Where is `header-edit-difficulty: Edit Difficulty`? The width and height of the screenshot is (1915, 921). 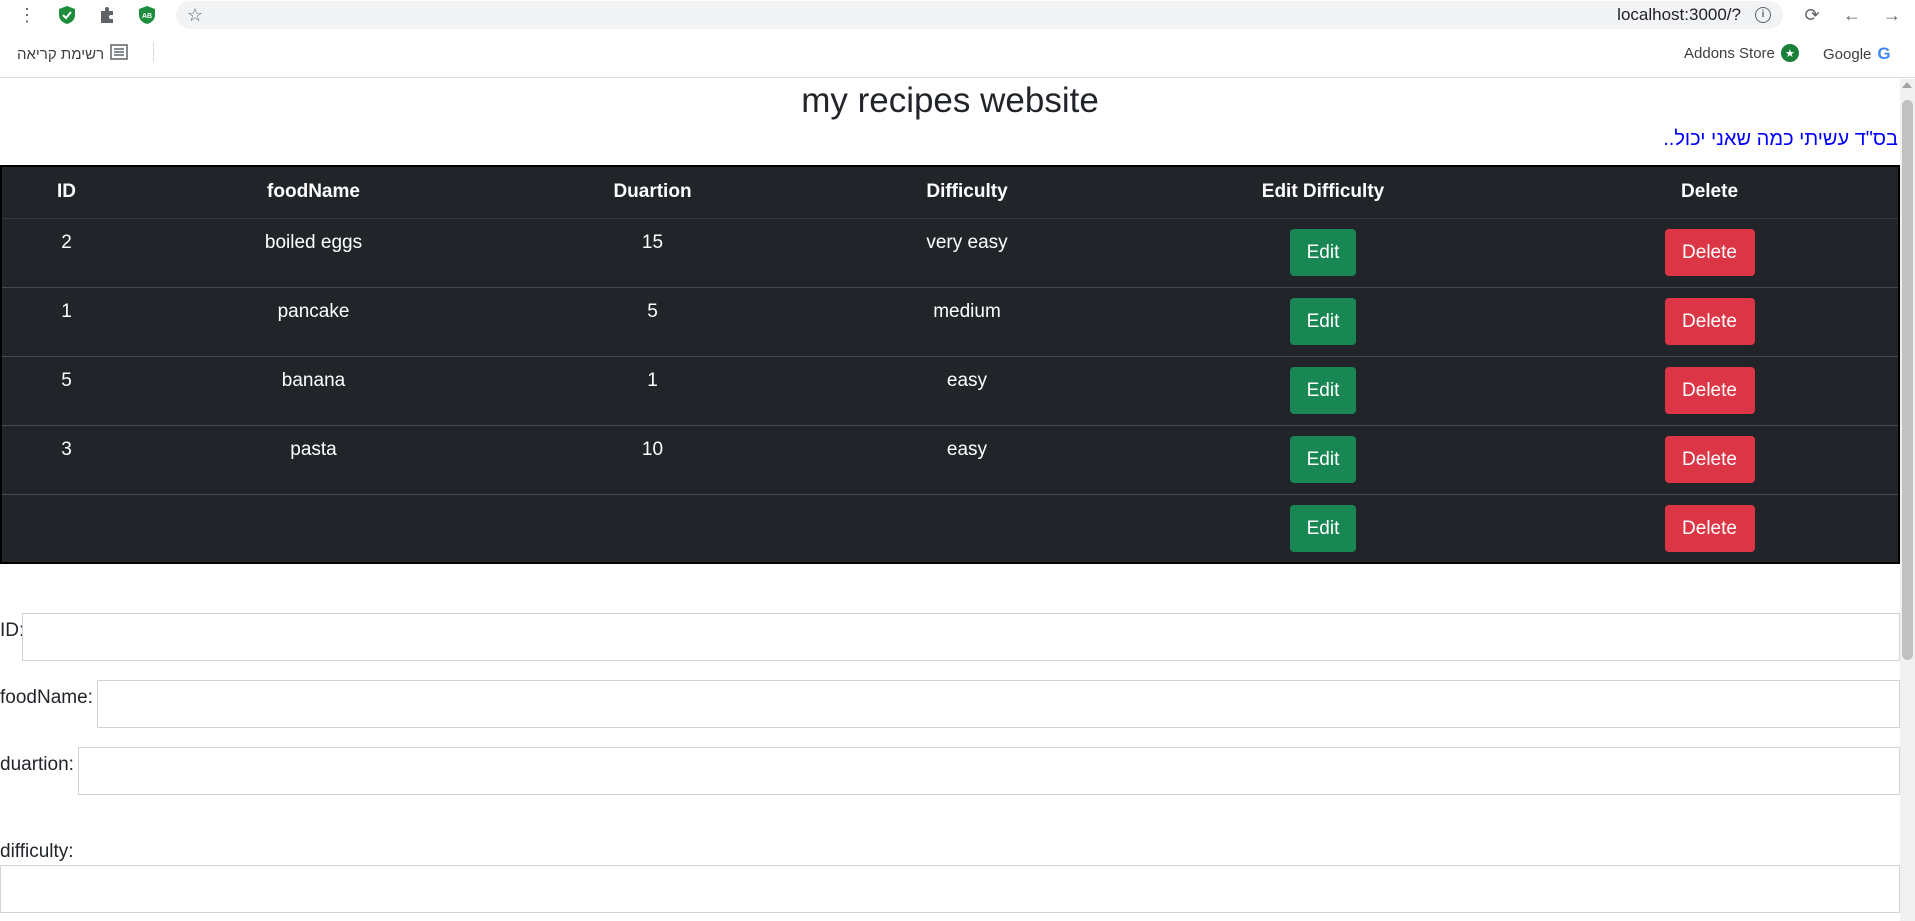
header-edit-difficulty: Edit Difficulty is located at coordinates (1323, 192).